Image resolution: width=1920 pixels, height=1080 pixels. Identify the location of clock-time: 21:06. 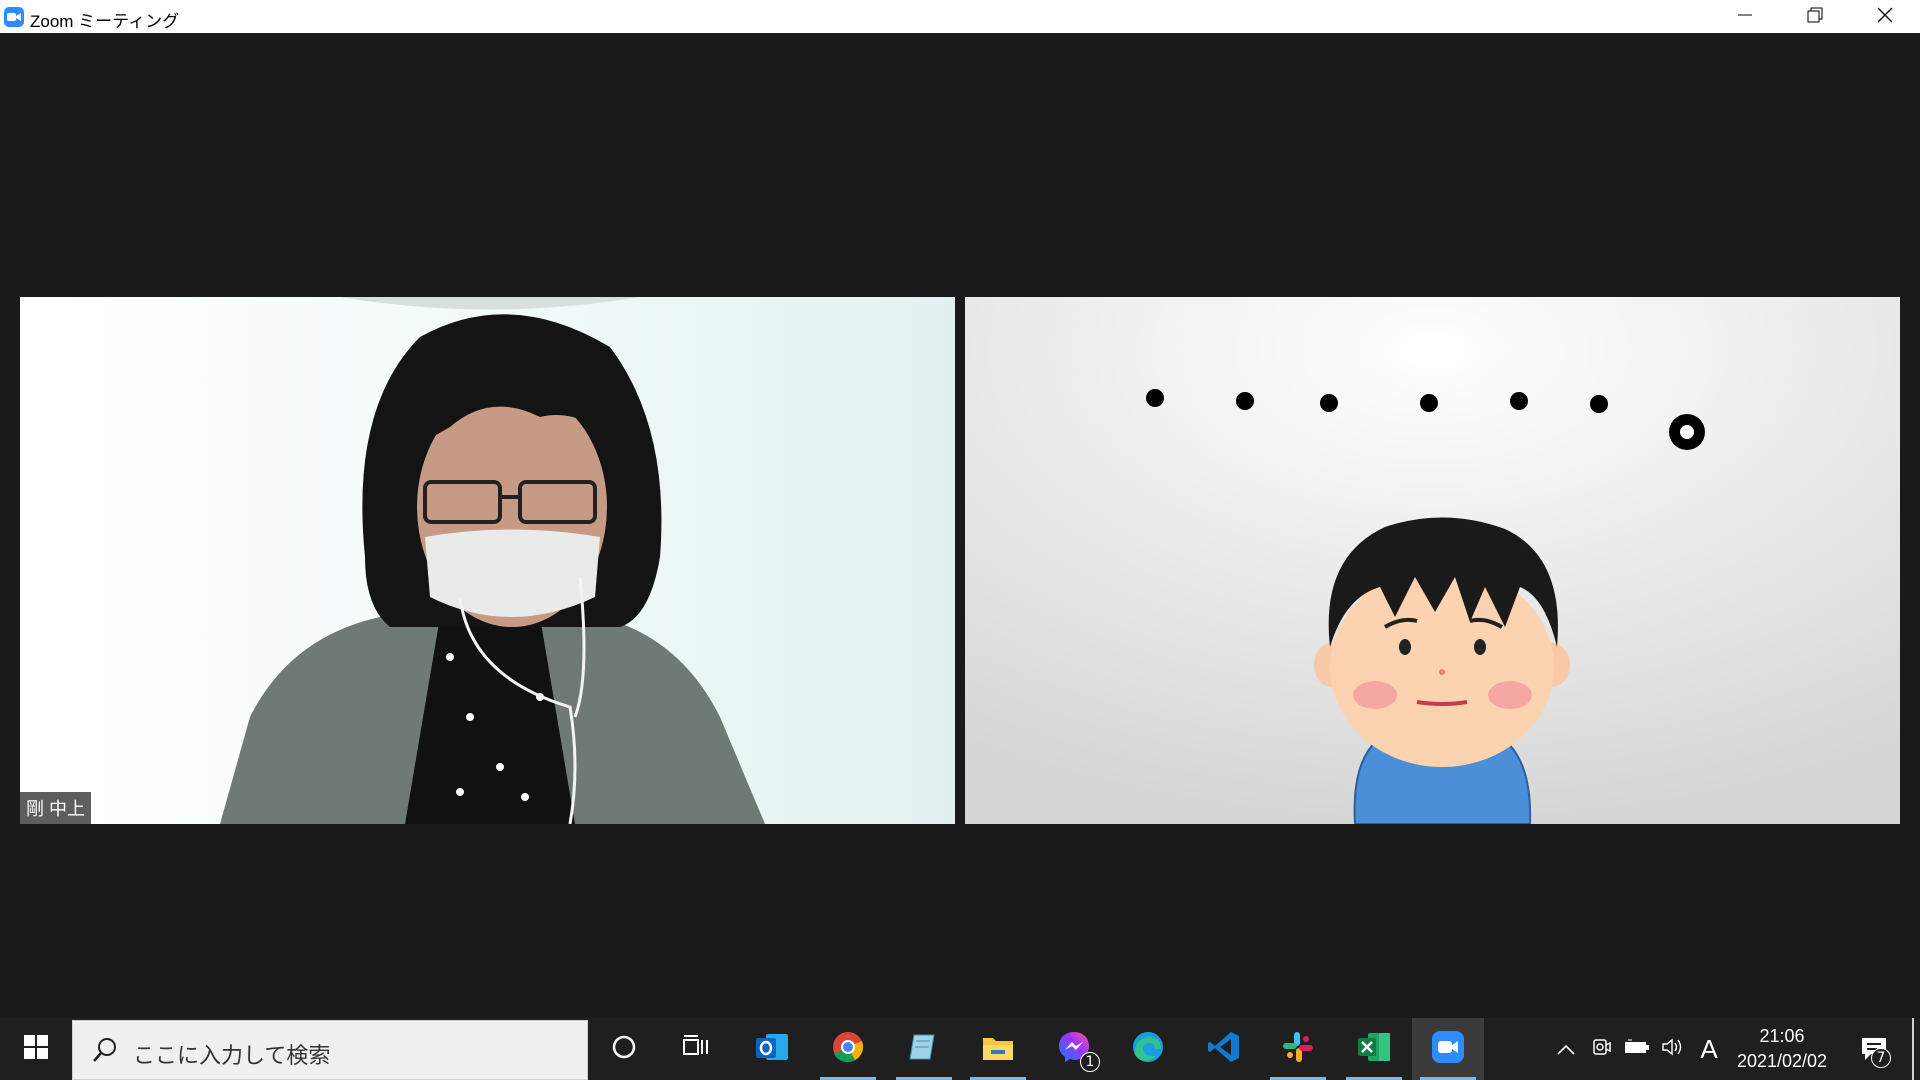
(1782, 1036).